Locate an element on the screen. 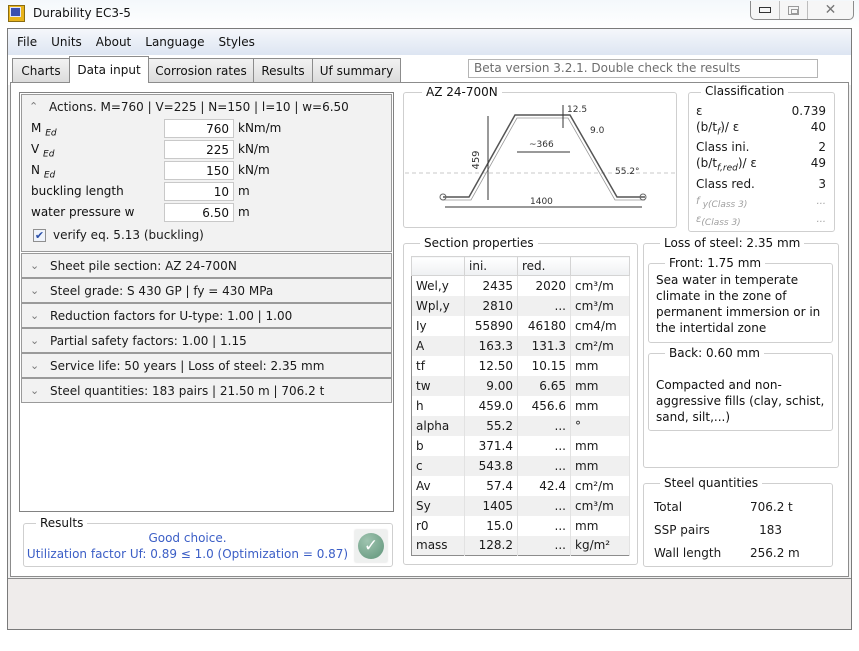 The height and width of the screenshot is (651, 859). water-pressure-input is located at coordinates (199, 212).